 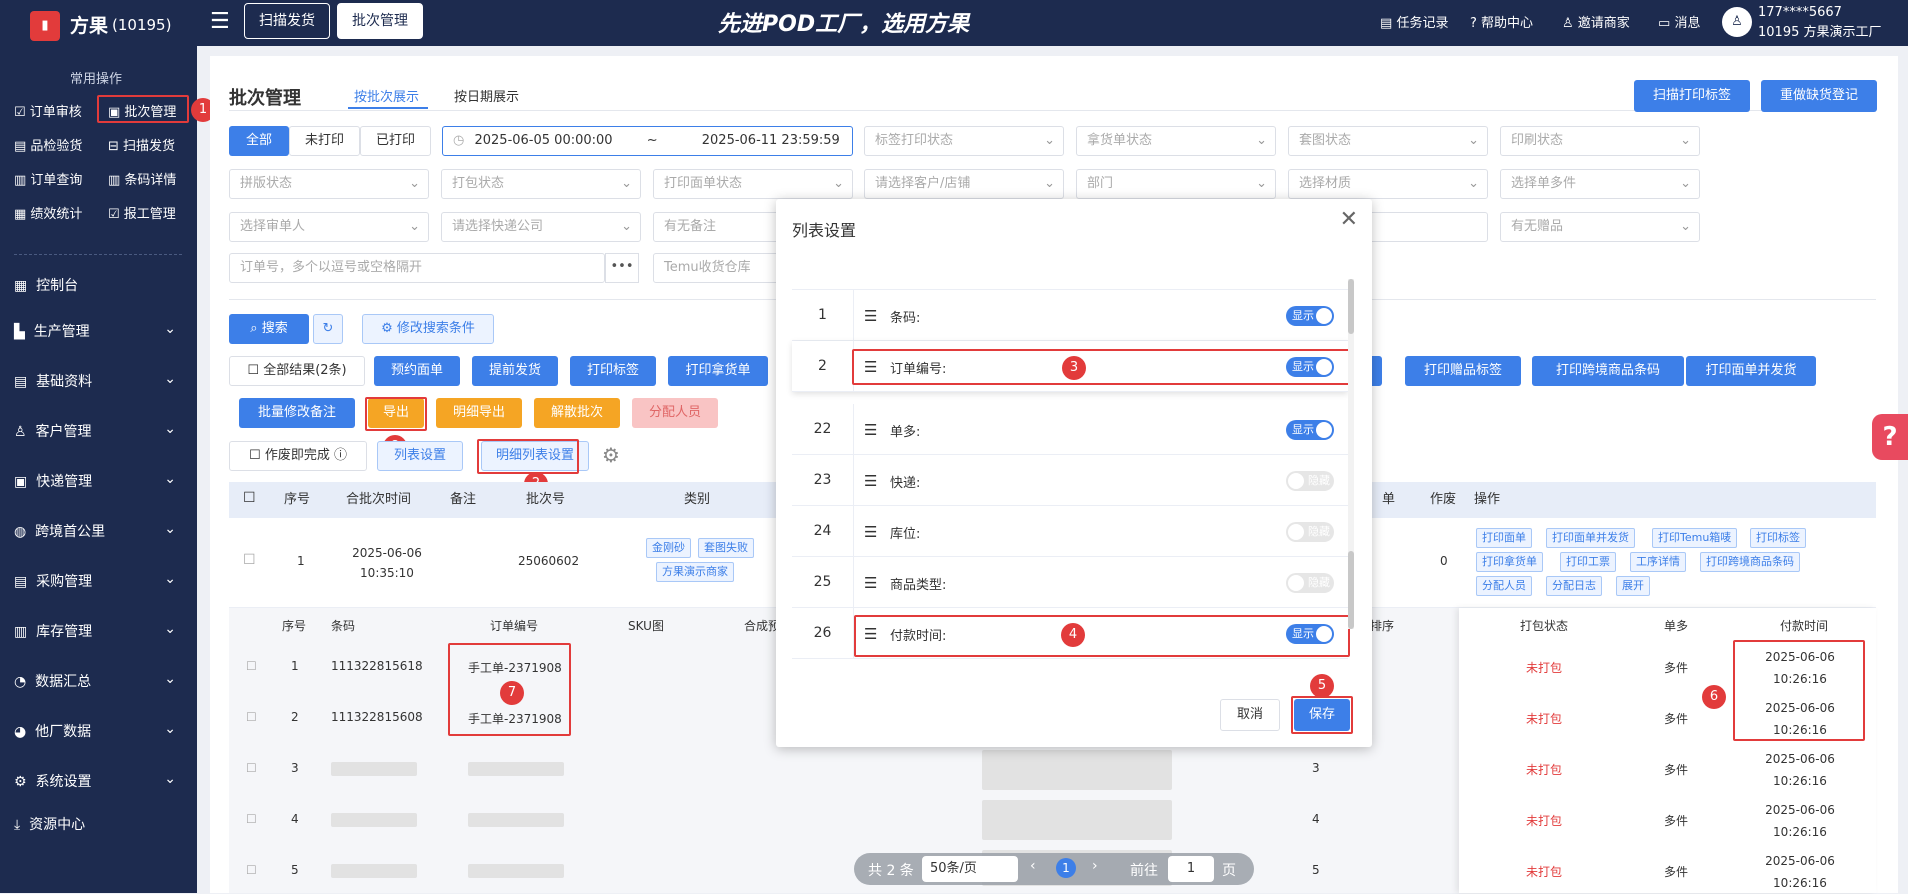 I want to click on op-print-ticket: 打印工票, so click(x=1588, y=562).